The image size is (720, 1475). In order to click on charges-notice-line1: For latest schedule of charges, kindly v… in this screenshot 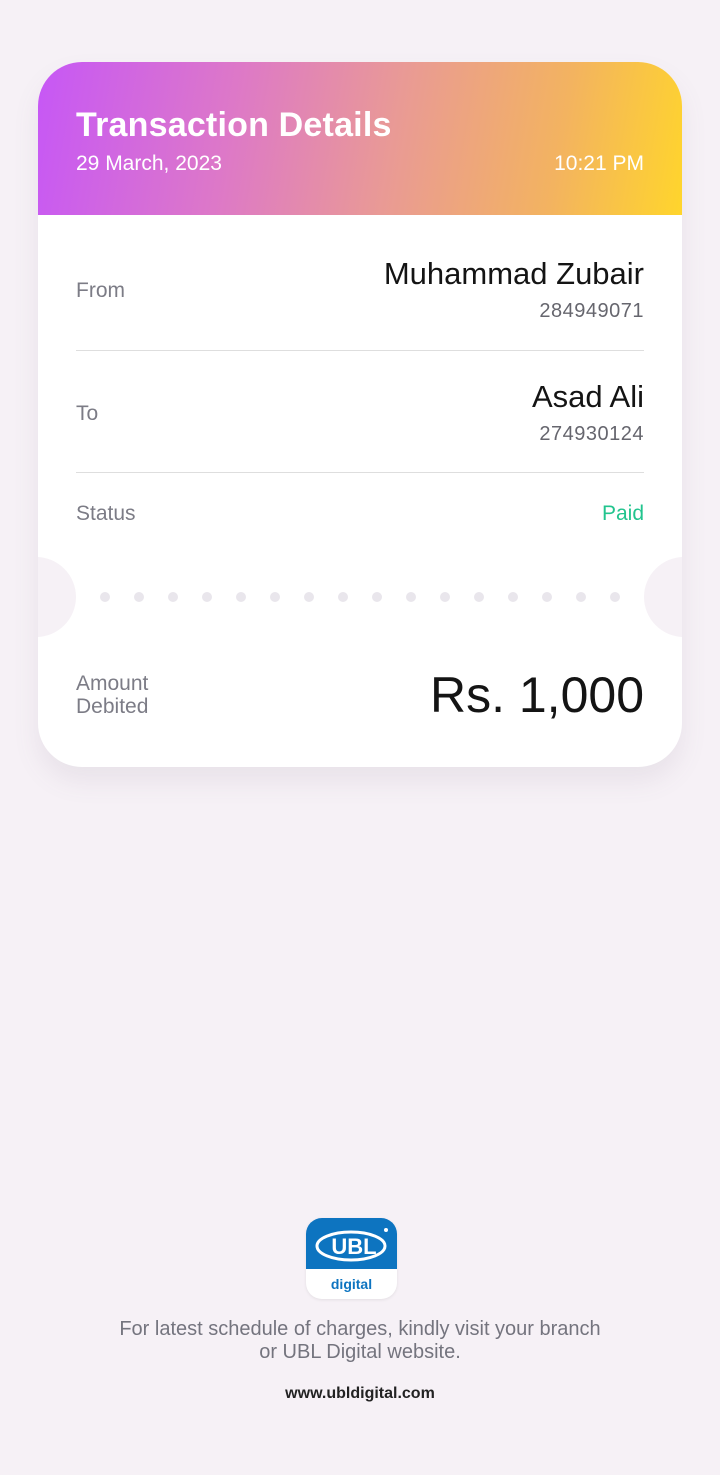, I will do `click(360, 1329)`.